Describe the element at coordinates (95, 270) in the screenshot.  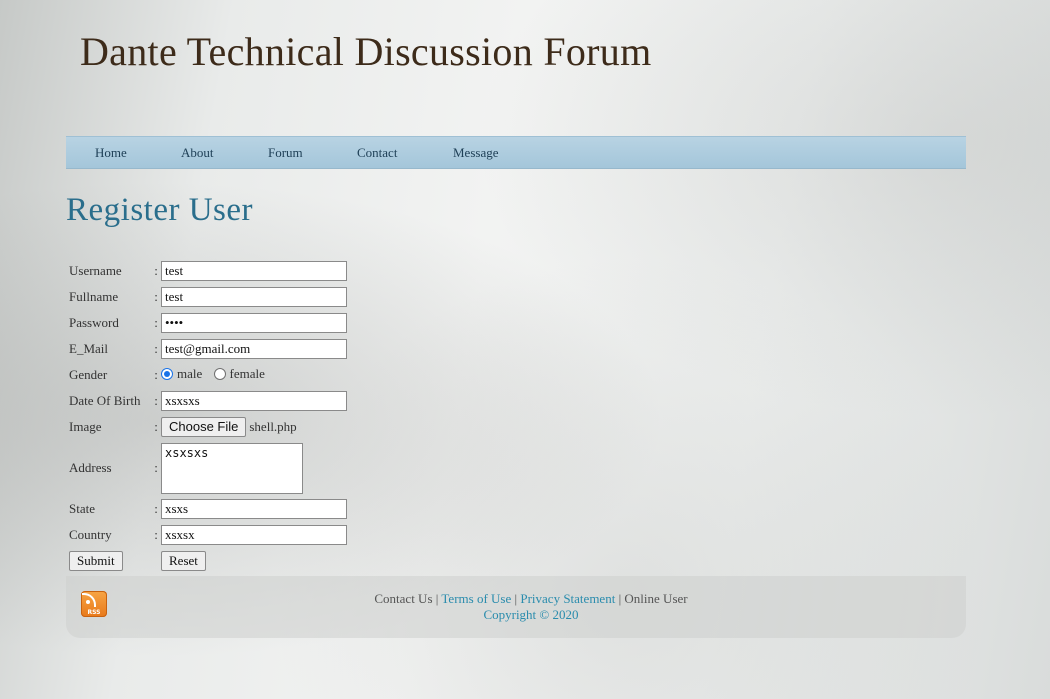
I see `username-label: Username` at that location.